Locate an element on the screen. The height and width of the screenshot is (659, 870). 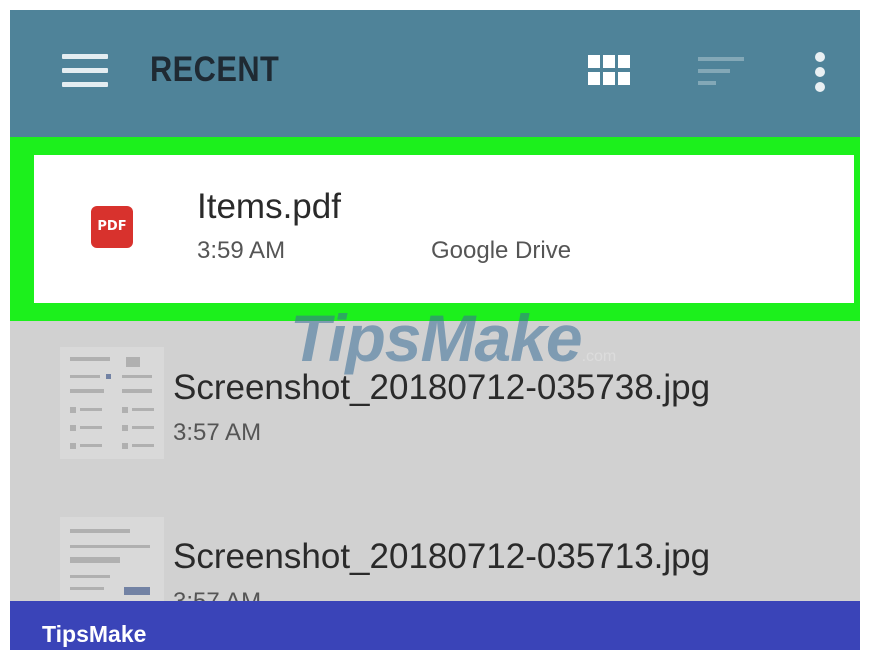
grid-view-icon is located at coordinates (609, 71).